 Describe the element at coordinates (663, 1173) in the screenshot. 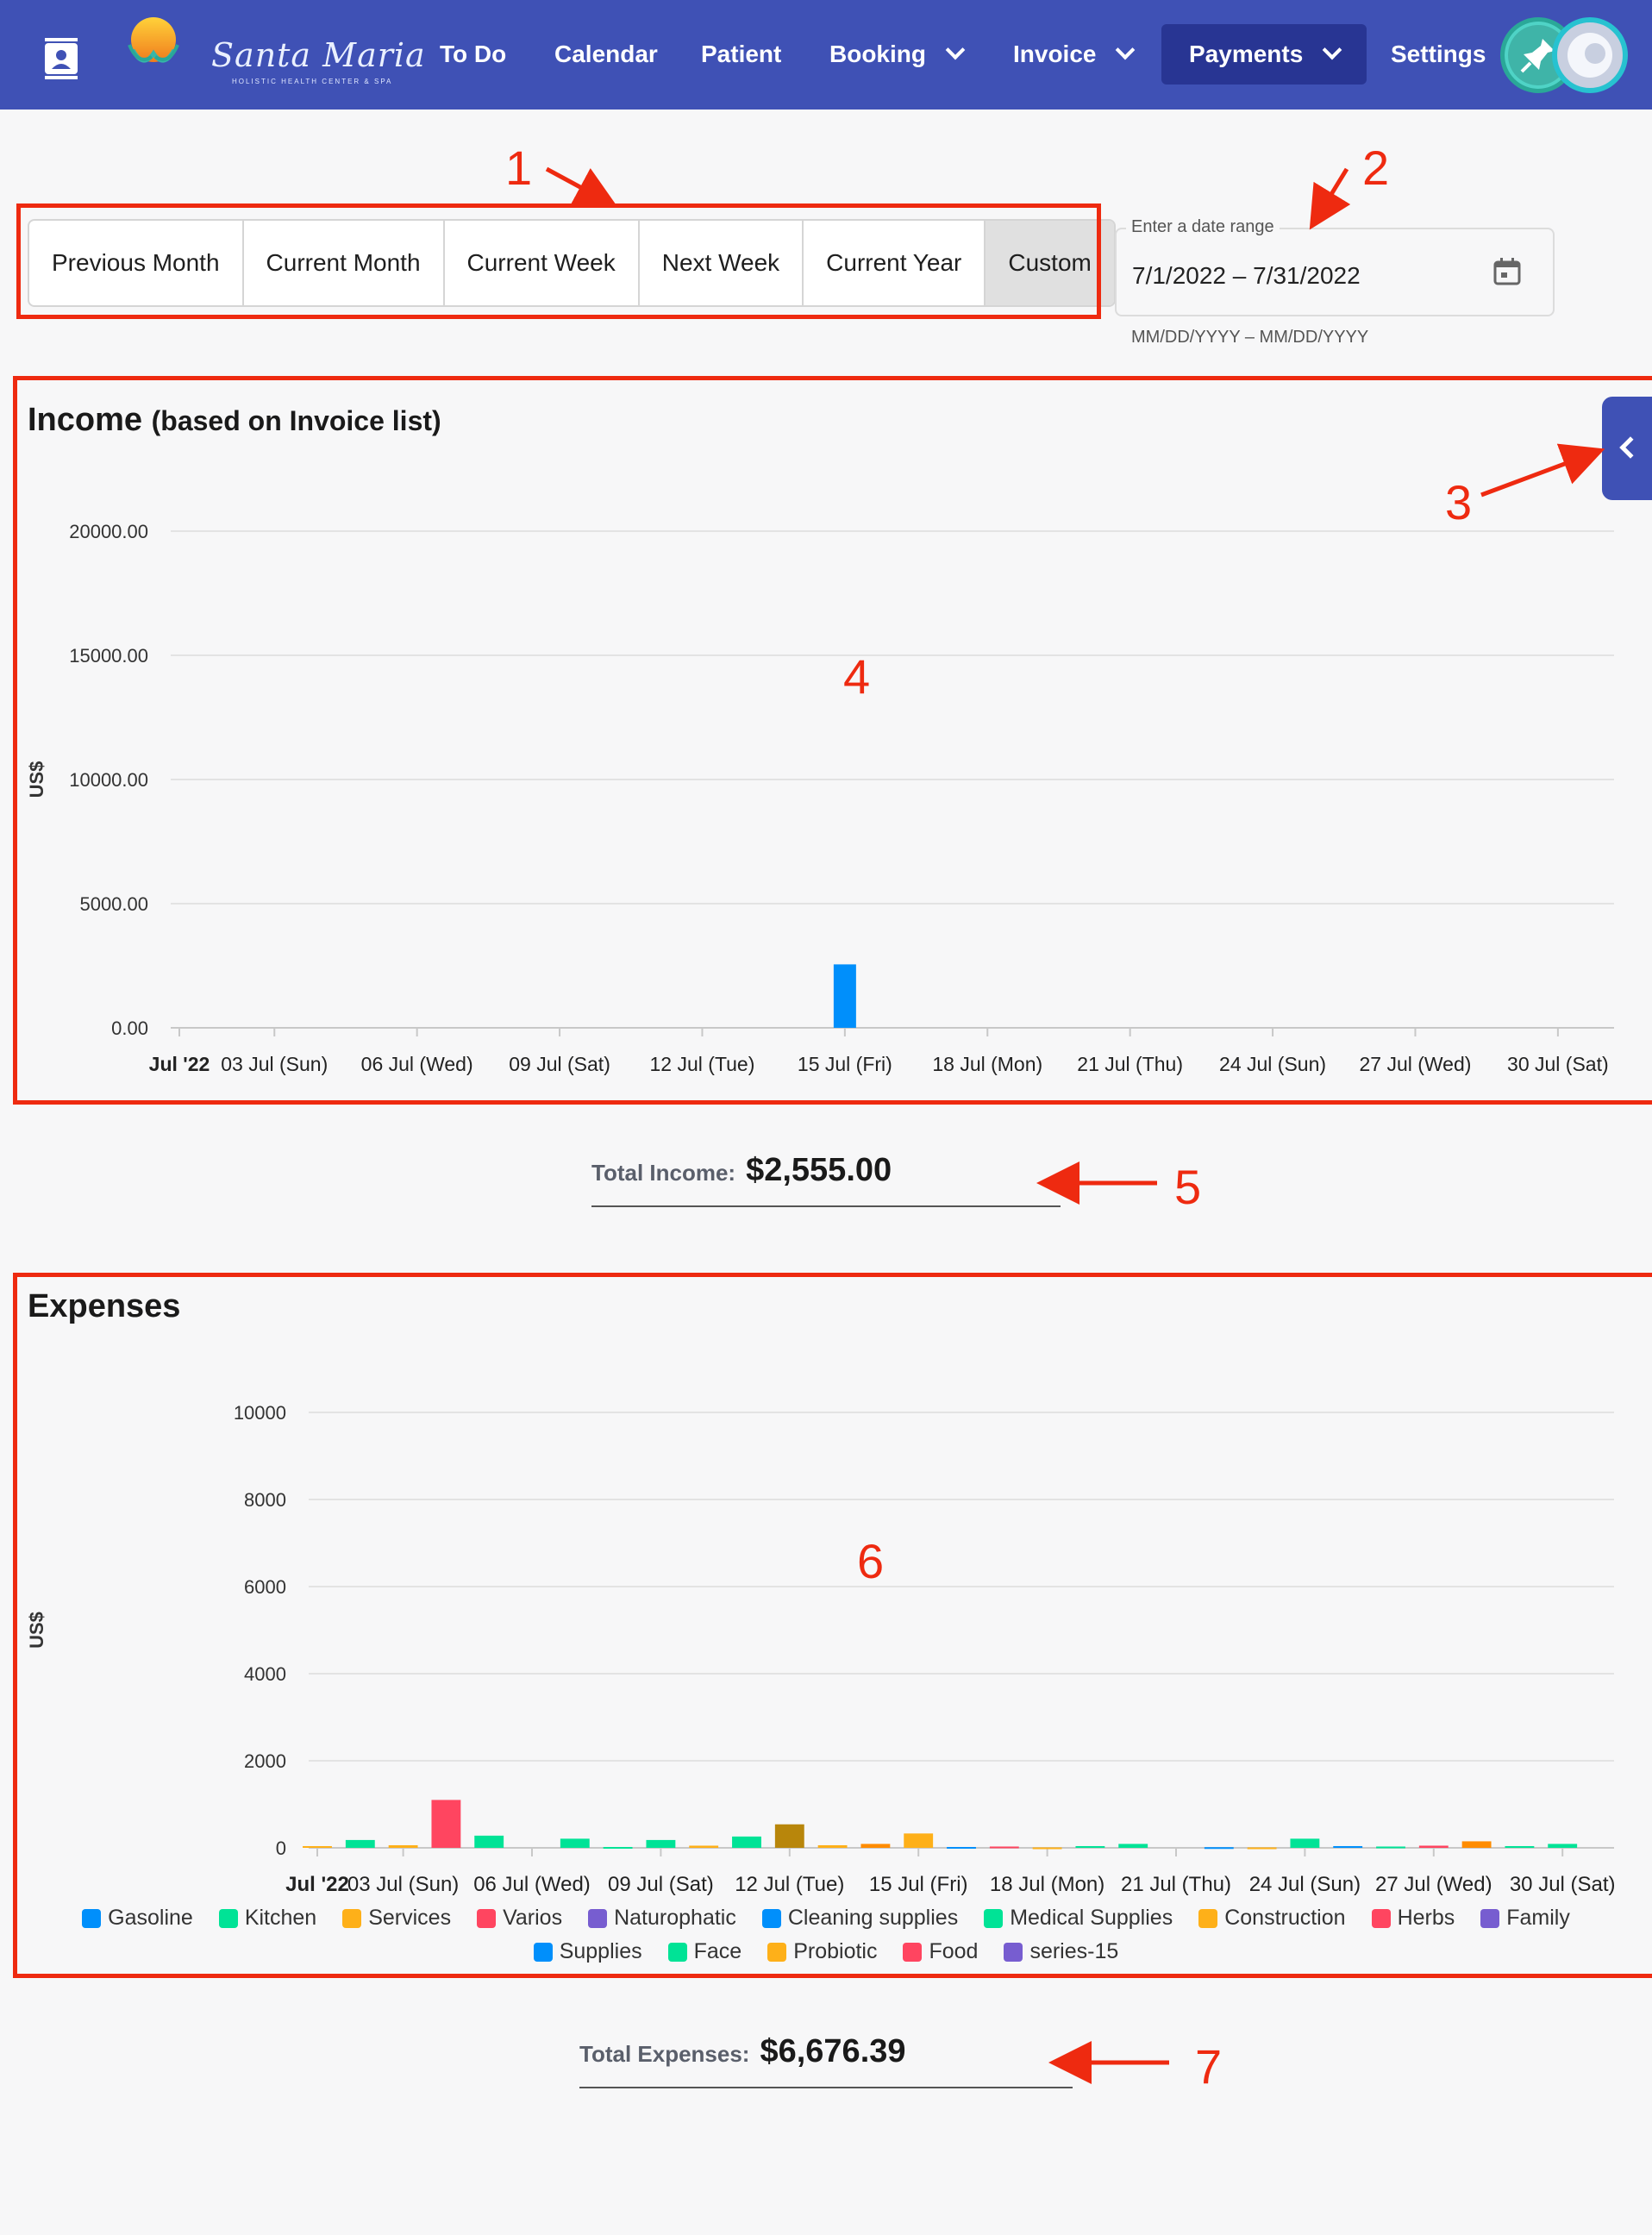

I see `total-income-label: Total Income:` at that location.